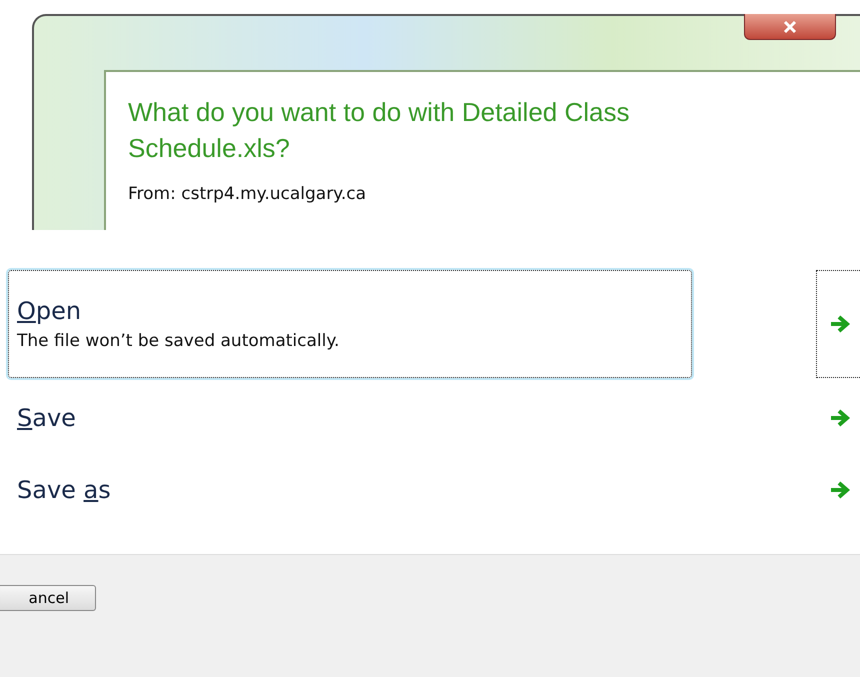 Image resolution: width=860 pixels, height=677 pixels. I want to click on source-text: From: cstrp4.my.ucalgary.ca, so click(247, 194).